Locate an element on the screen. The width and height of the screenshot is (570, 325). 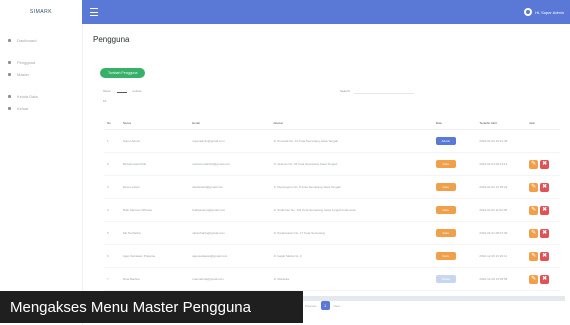
user-name: Hi, Super Admin is located at coordinates (549, 12).